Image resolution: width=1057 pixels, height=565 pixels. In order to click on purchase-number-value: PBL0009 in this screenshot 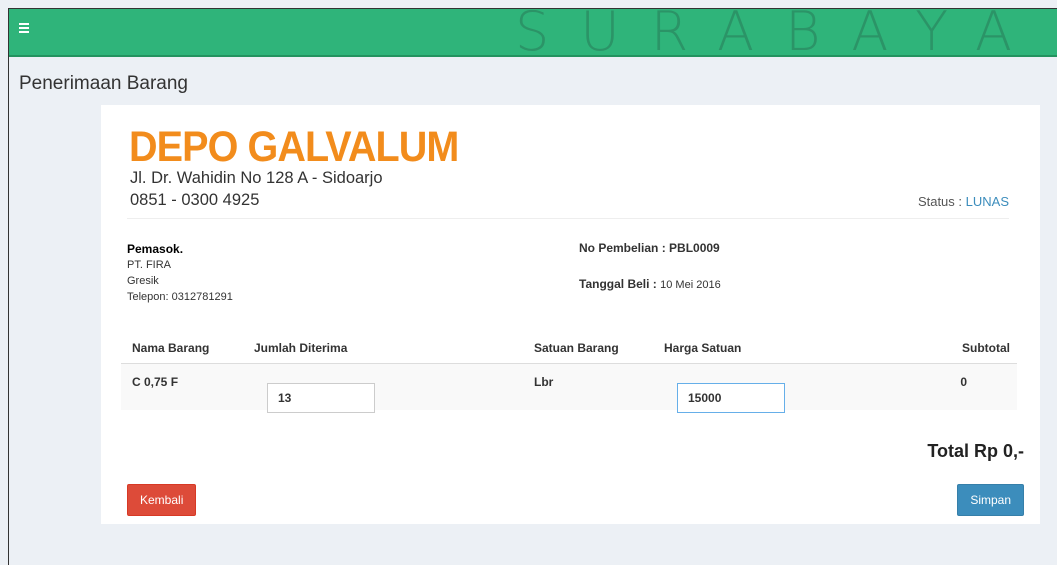, I will do `click(694, 248)`.